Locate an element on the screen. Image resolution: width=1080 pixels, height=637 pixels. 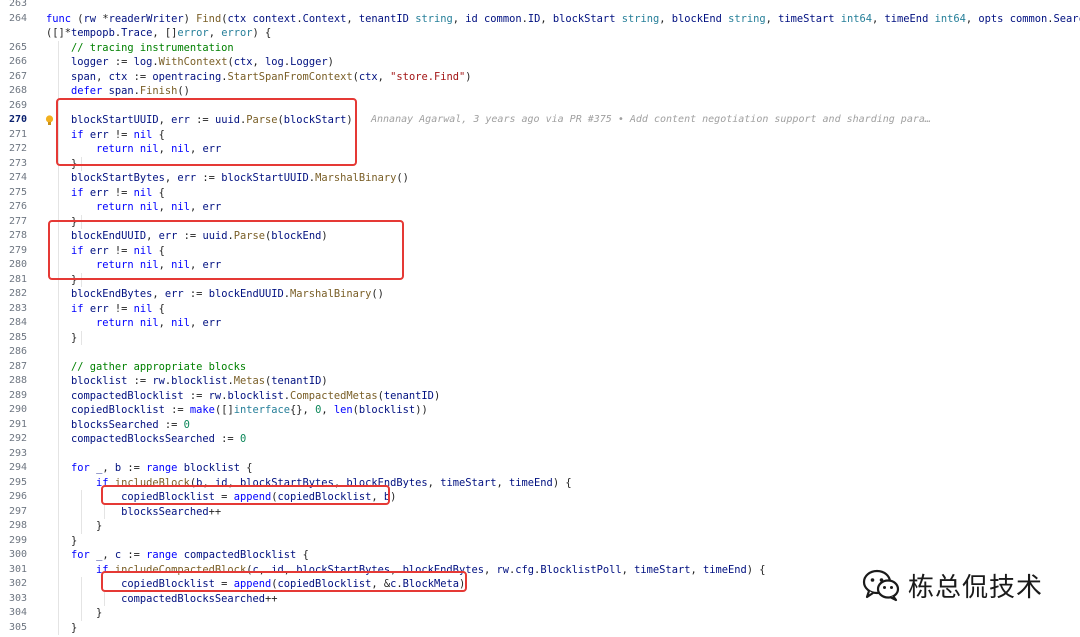
line-number: 295 is located at coordinates (17, 482).